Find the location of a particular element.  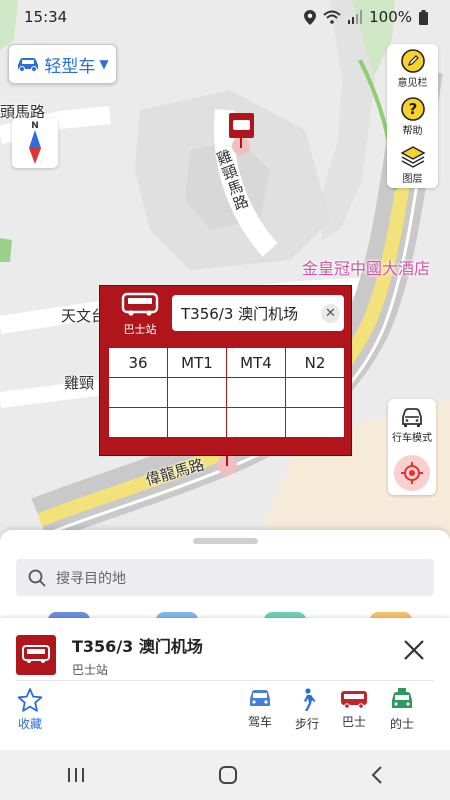

help-button: ? 帮助 is located at coordinates (412, 116).